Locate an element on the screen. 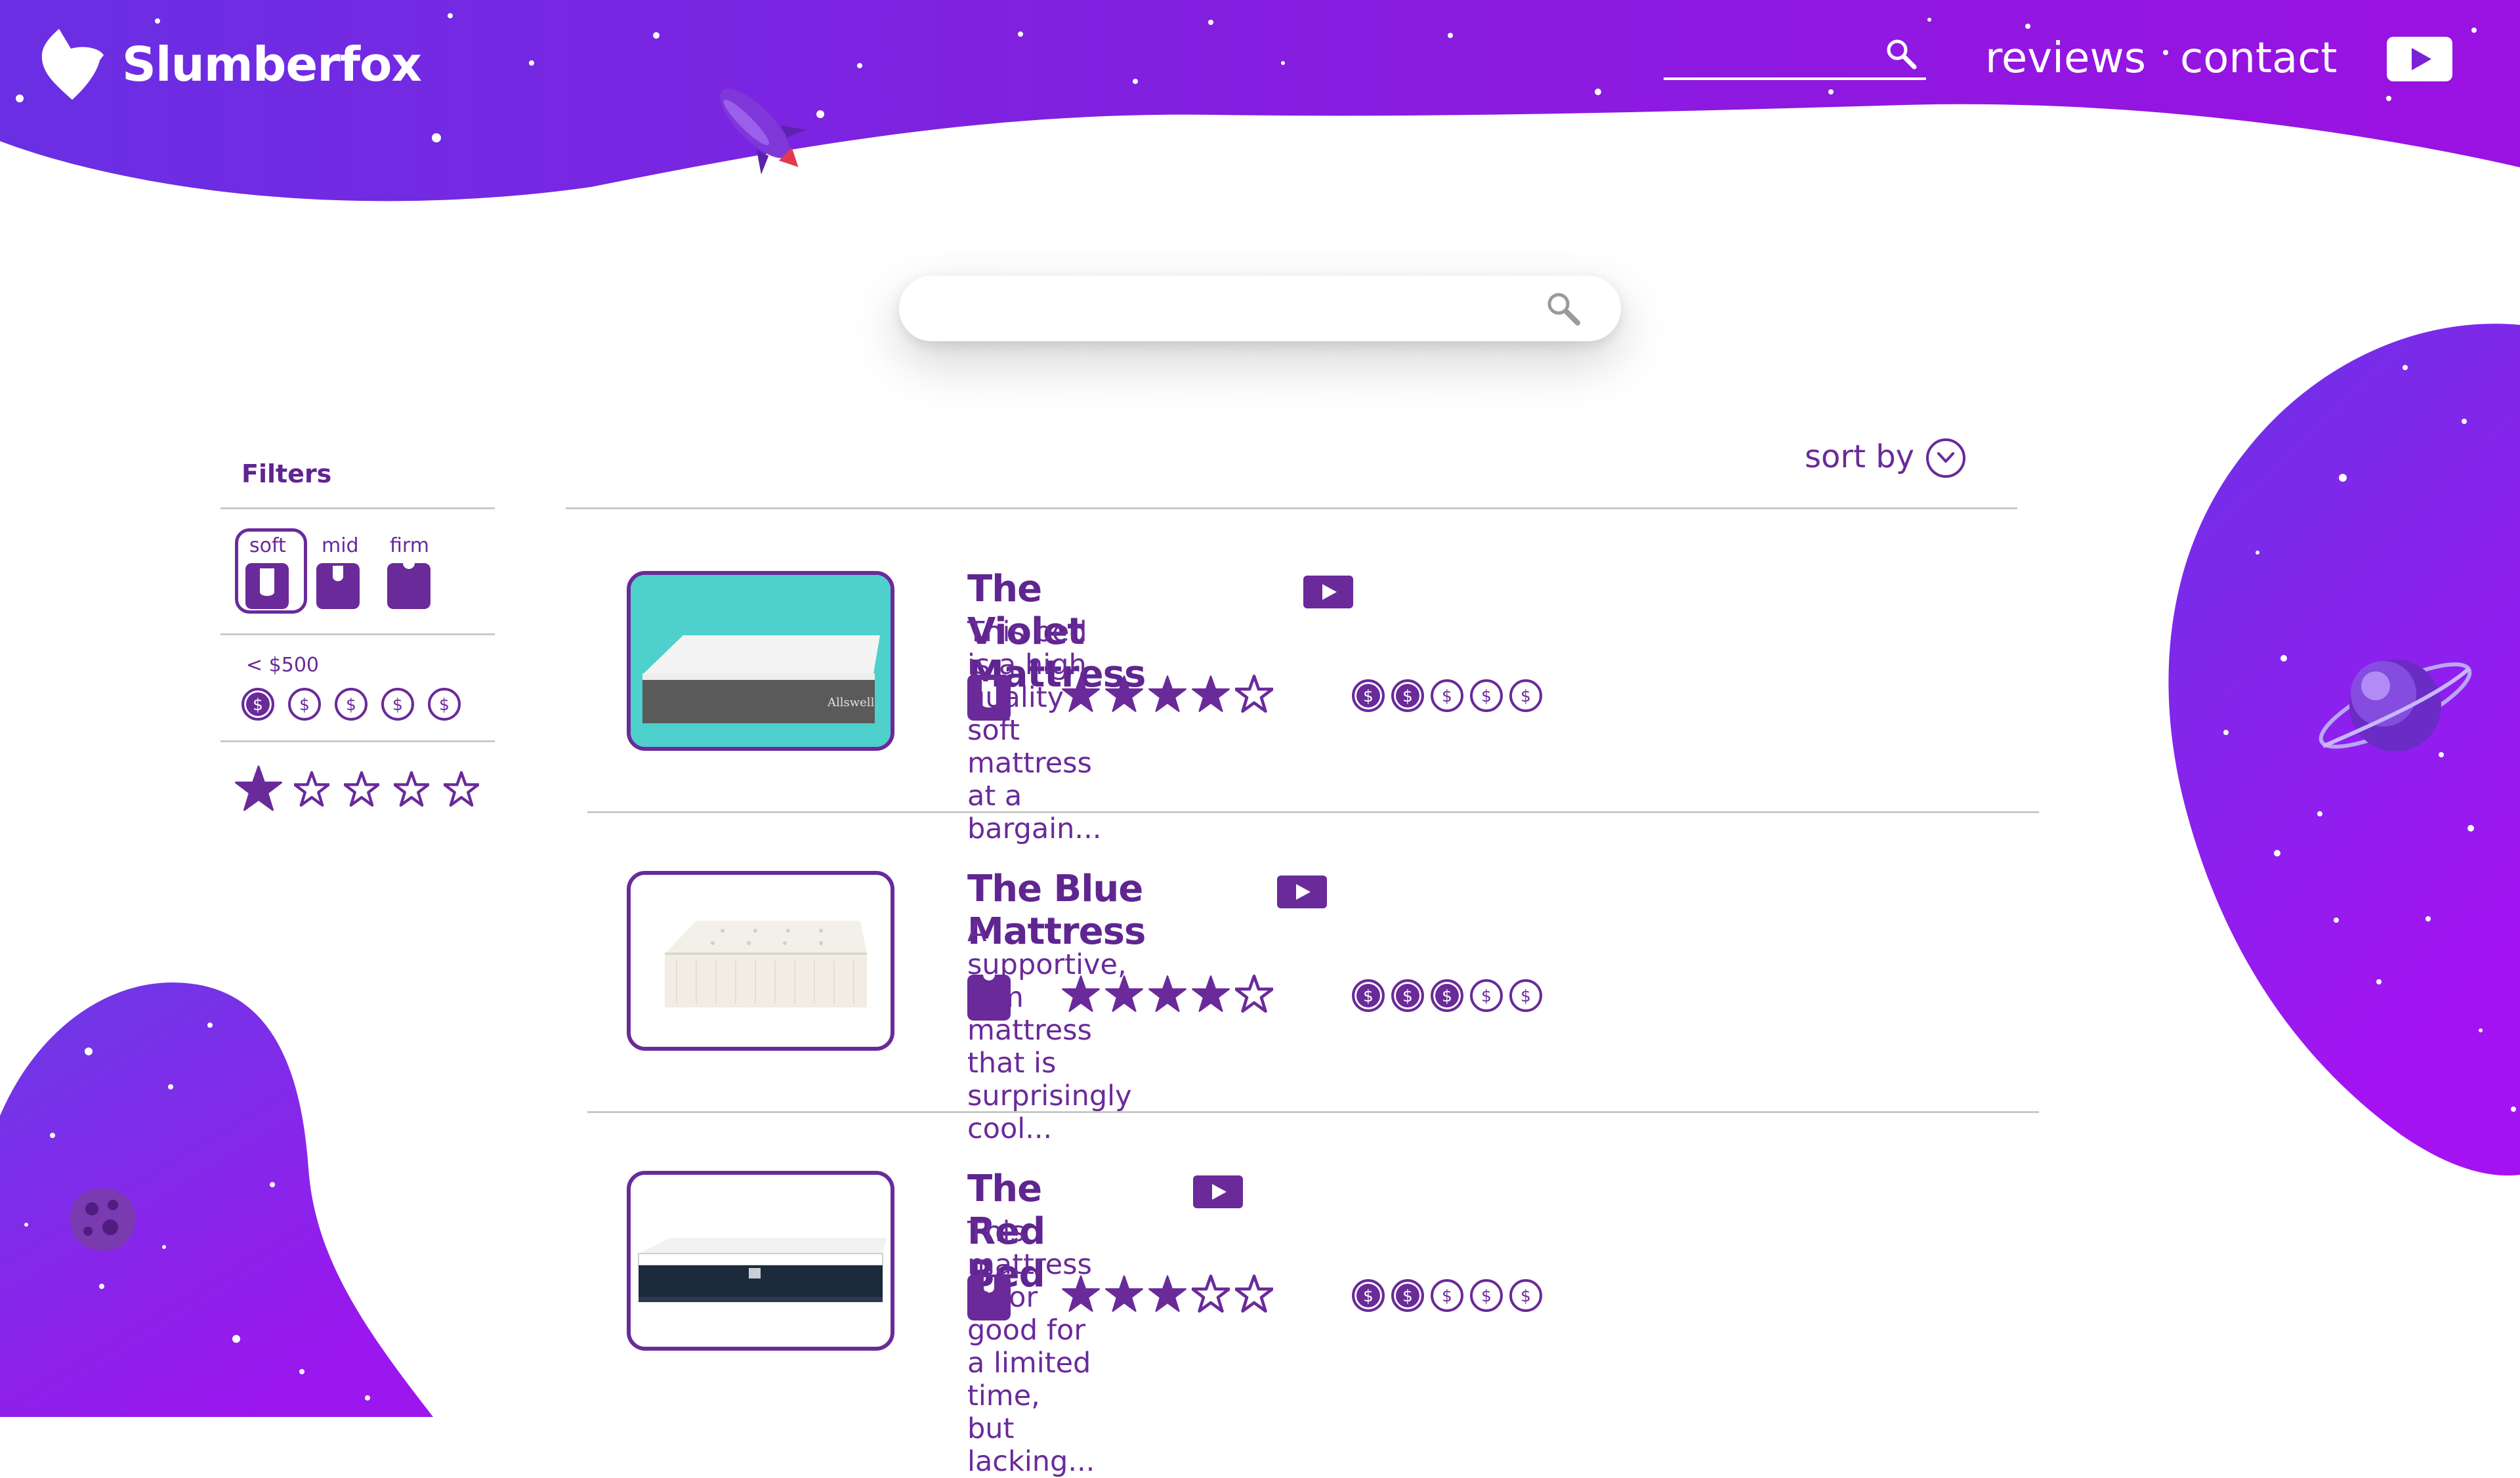 This screenshot has width=2520, height=1478. brand-name: Slumberfox is located at coordinates (272, 64).